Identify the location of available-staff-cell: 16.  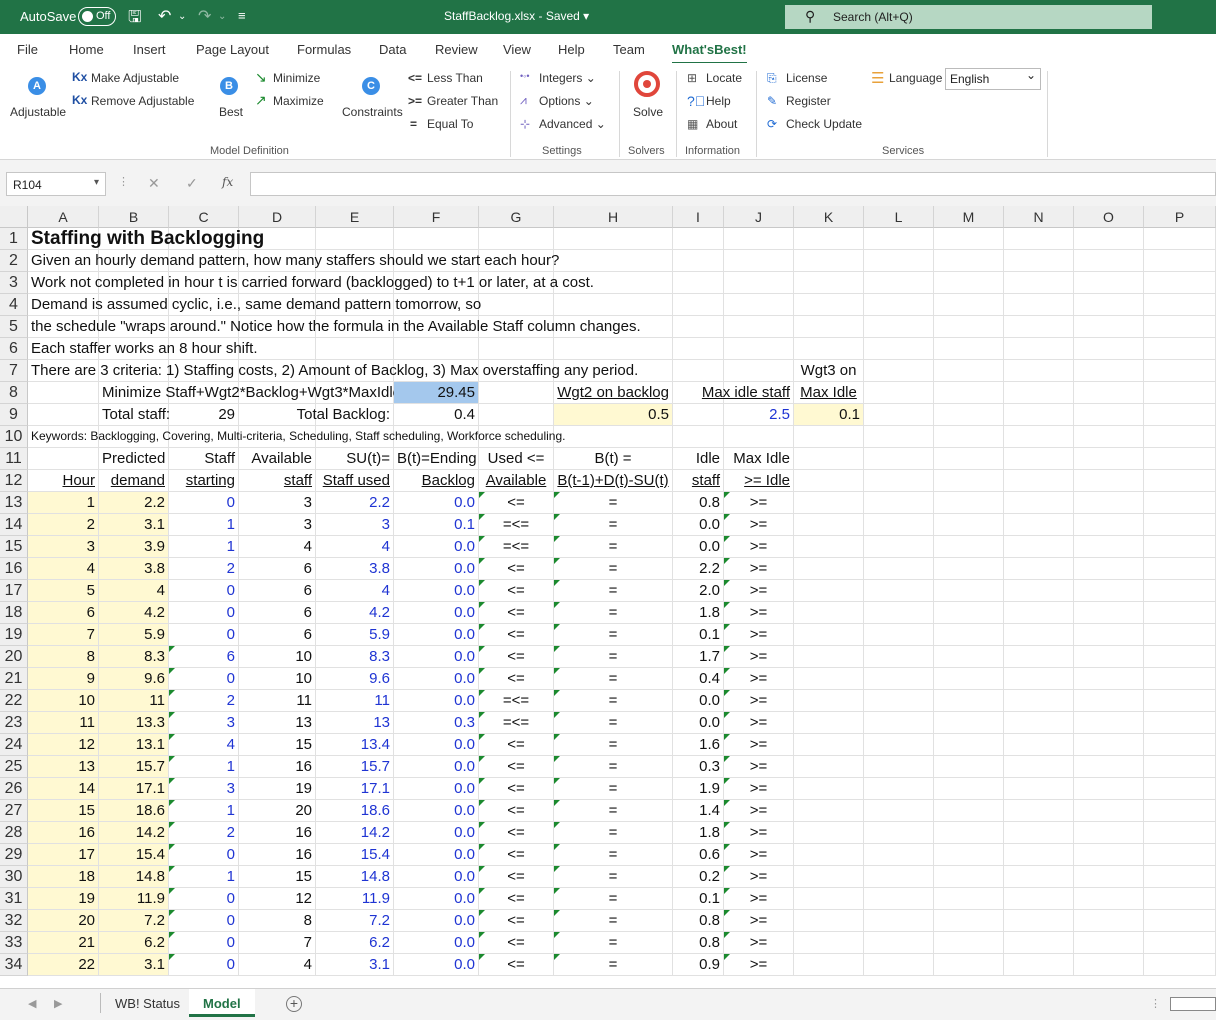
(277, 833).